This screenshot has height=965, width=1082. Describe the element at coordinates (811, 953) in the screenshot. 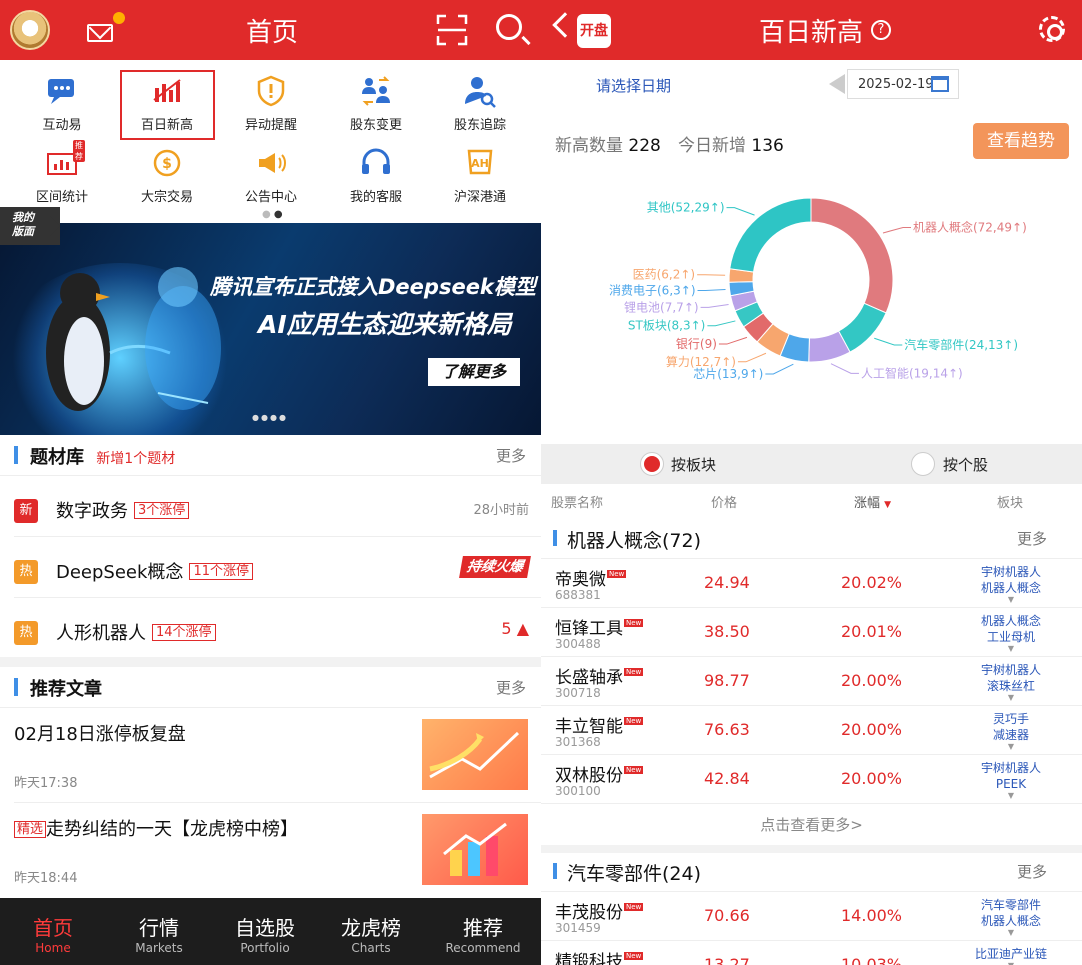

I see `stock-row: 精锻科技New 13.27 10.03% 比亚迪产业链▼` at that location.